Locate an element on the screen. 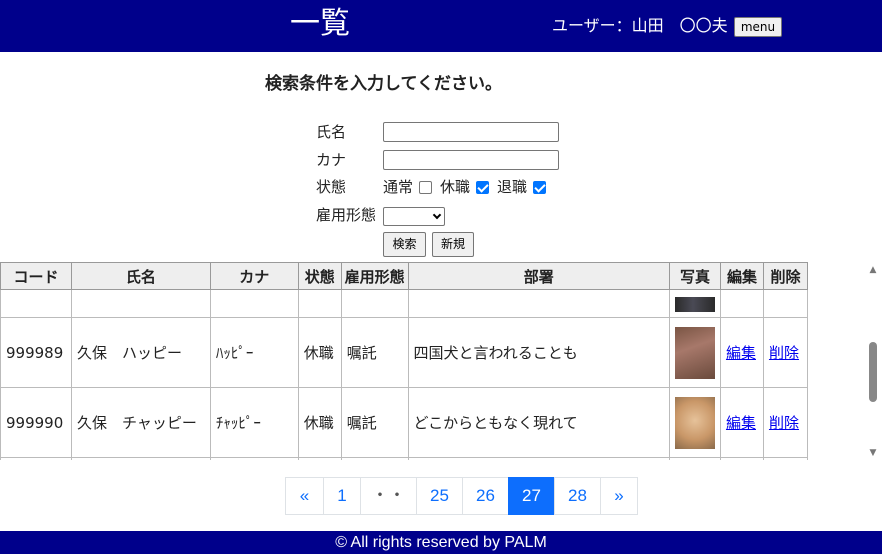 This screenshot has height=554, width=882. pager-page-1: 1 is located at coordinates (342, 496).